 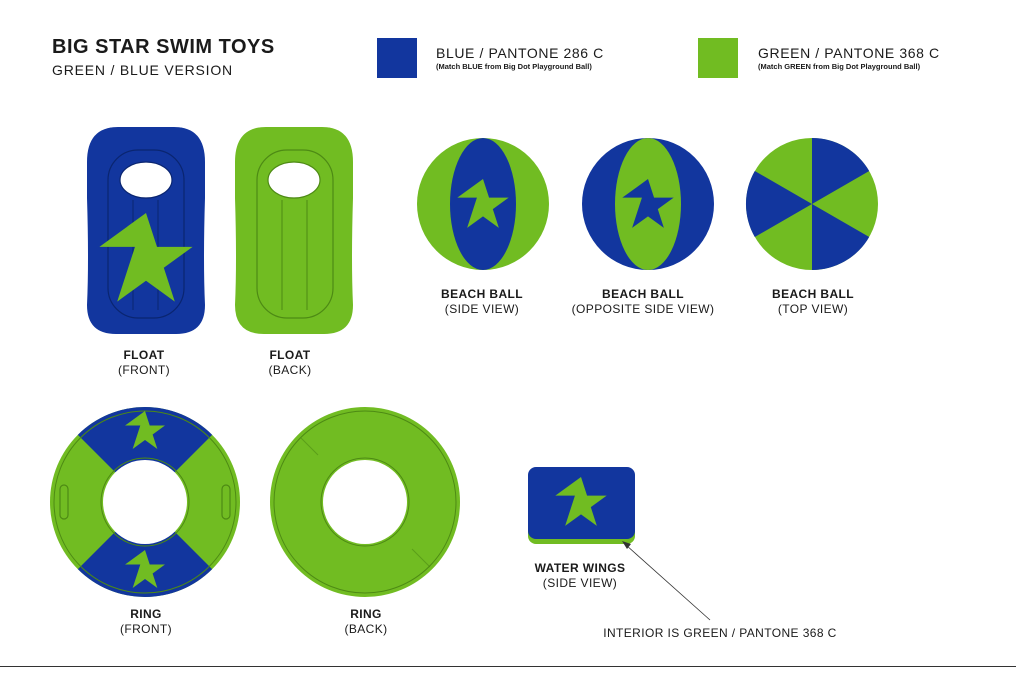 I want to click on caption-wings: WATER WINGS (SIDE VIEW), so click(x=580, y=576).